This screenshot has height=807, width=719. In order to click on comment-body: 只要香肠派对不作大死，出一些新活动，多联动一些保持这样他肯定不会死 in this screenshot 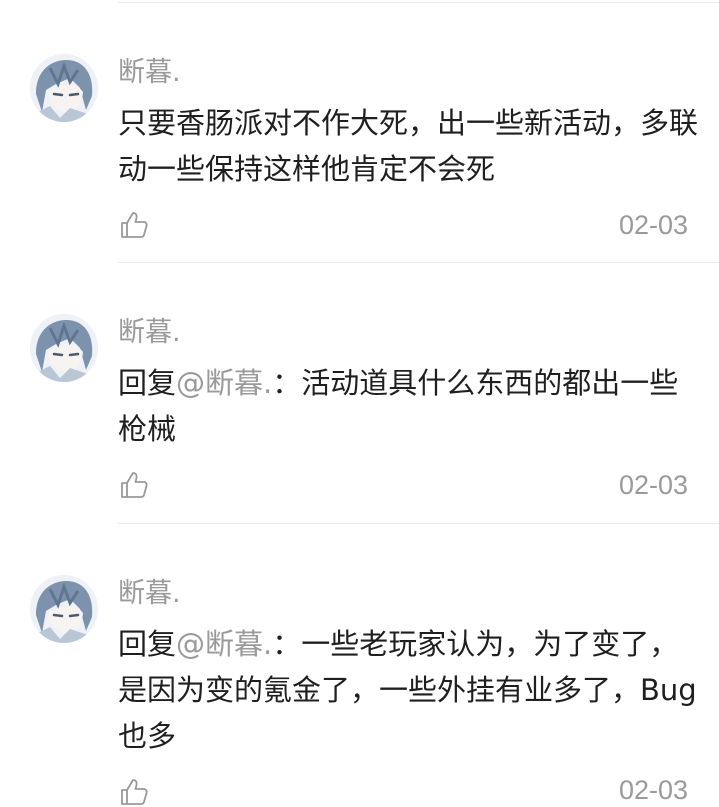, I will do `click(408, 146)`.